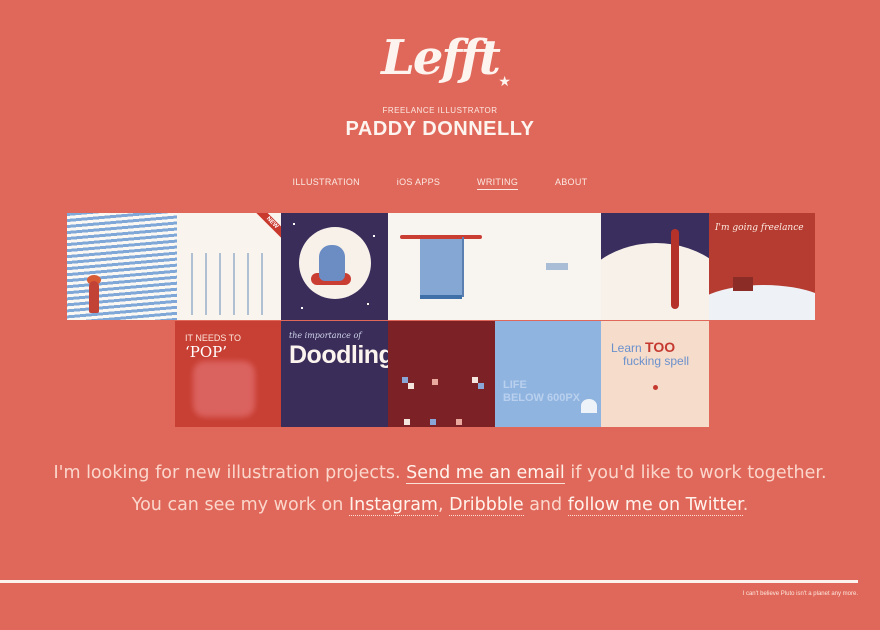 Image resolution: width=880 pixels, height=630 pixels. What do you see at coordinates (334, 374) in the screenshot?
I see `post-thumb-doodling: the importance of Doodling` at bounding box center [334, 374].